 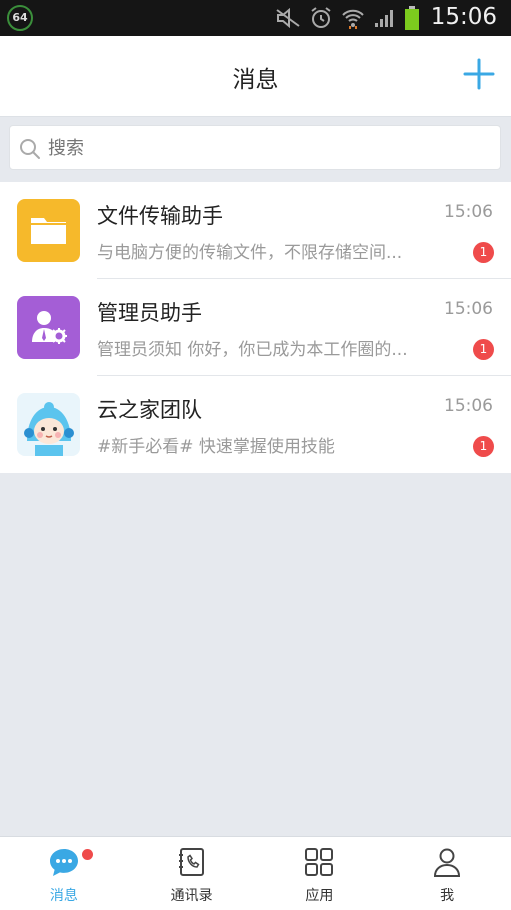 I want to click on tab-label: 应用, so click(x=319, y=896).